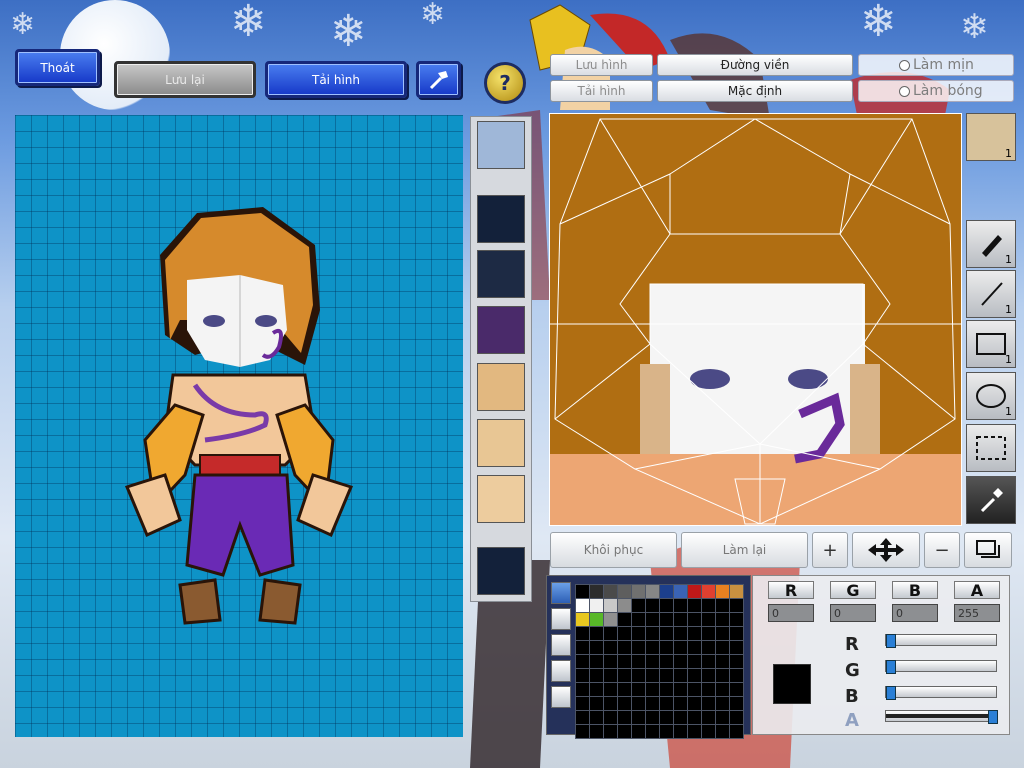  Describe the element at coordinates (57, 67) in the screenshot. I see `exit-button: Thoát` at that location.